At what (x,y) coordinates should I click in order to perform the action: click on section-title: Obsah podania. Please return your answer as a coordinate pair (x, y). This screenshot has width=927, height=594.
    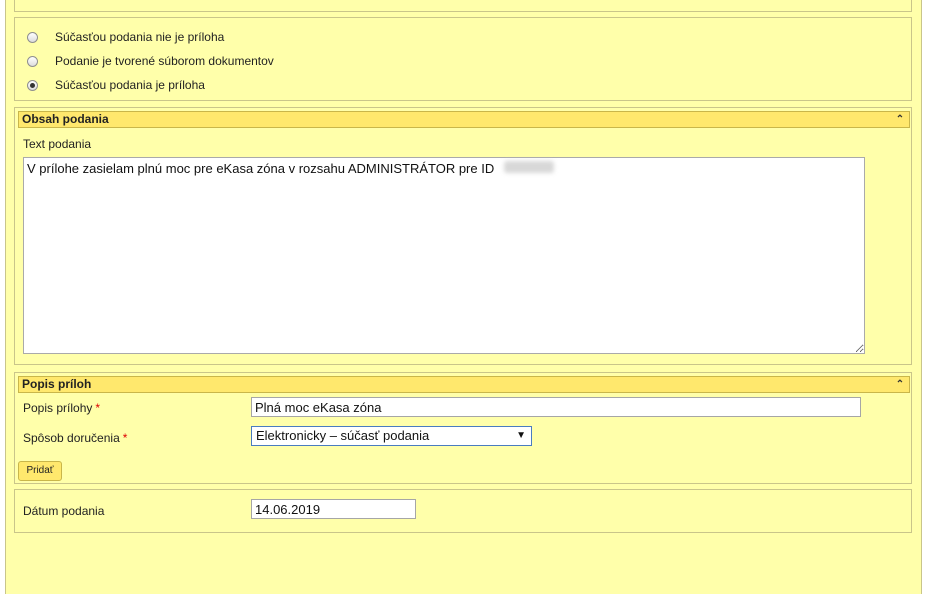
    Looking at the image, I should click on (65, 119).